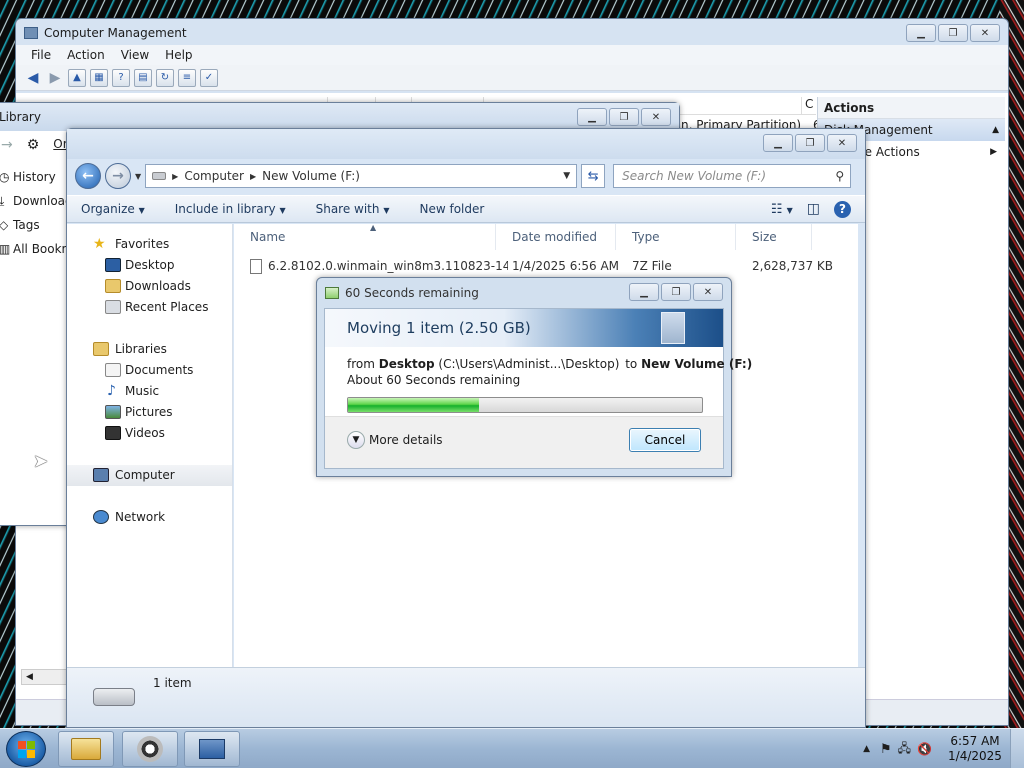 The width and height of the screenshot is (1024, 768). I want to click on clock: 6:57 AM 1/4/2025, so click(975, 749).